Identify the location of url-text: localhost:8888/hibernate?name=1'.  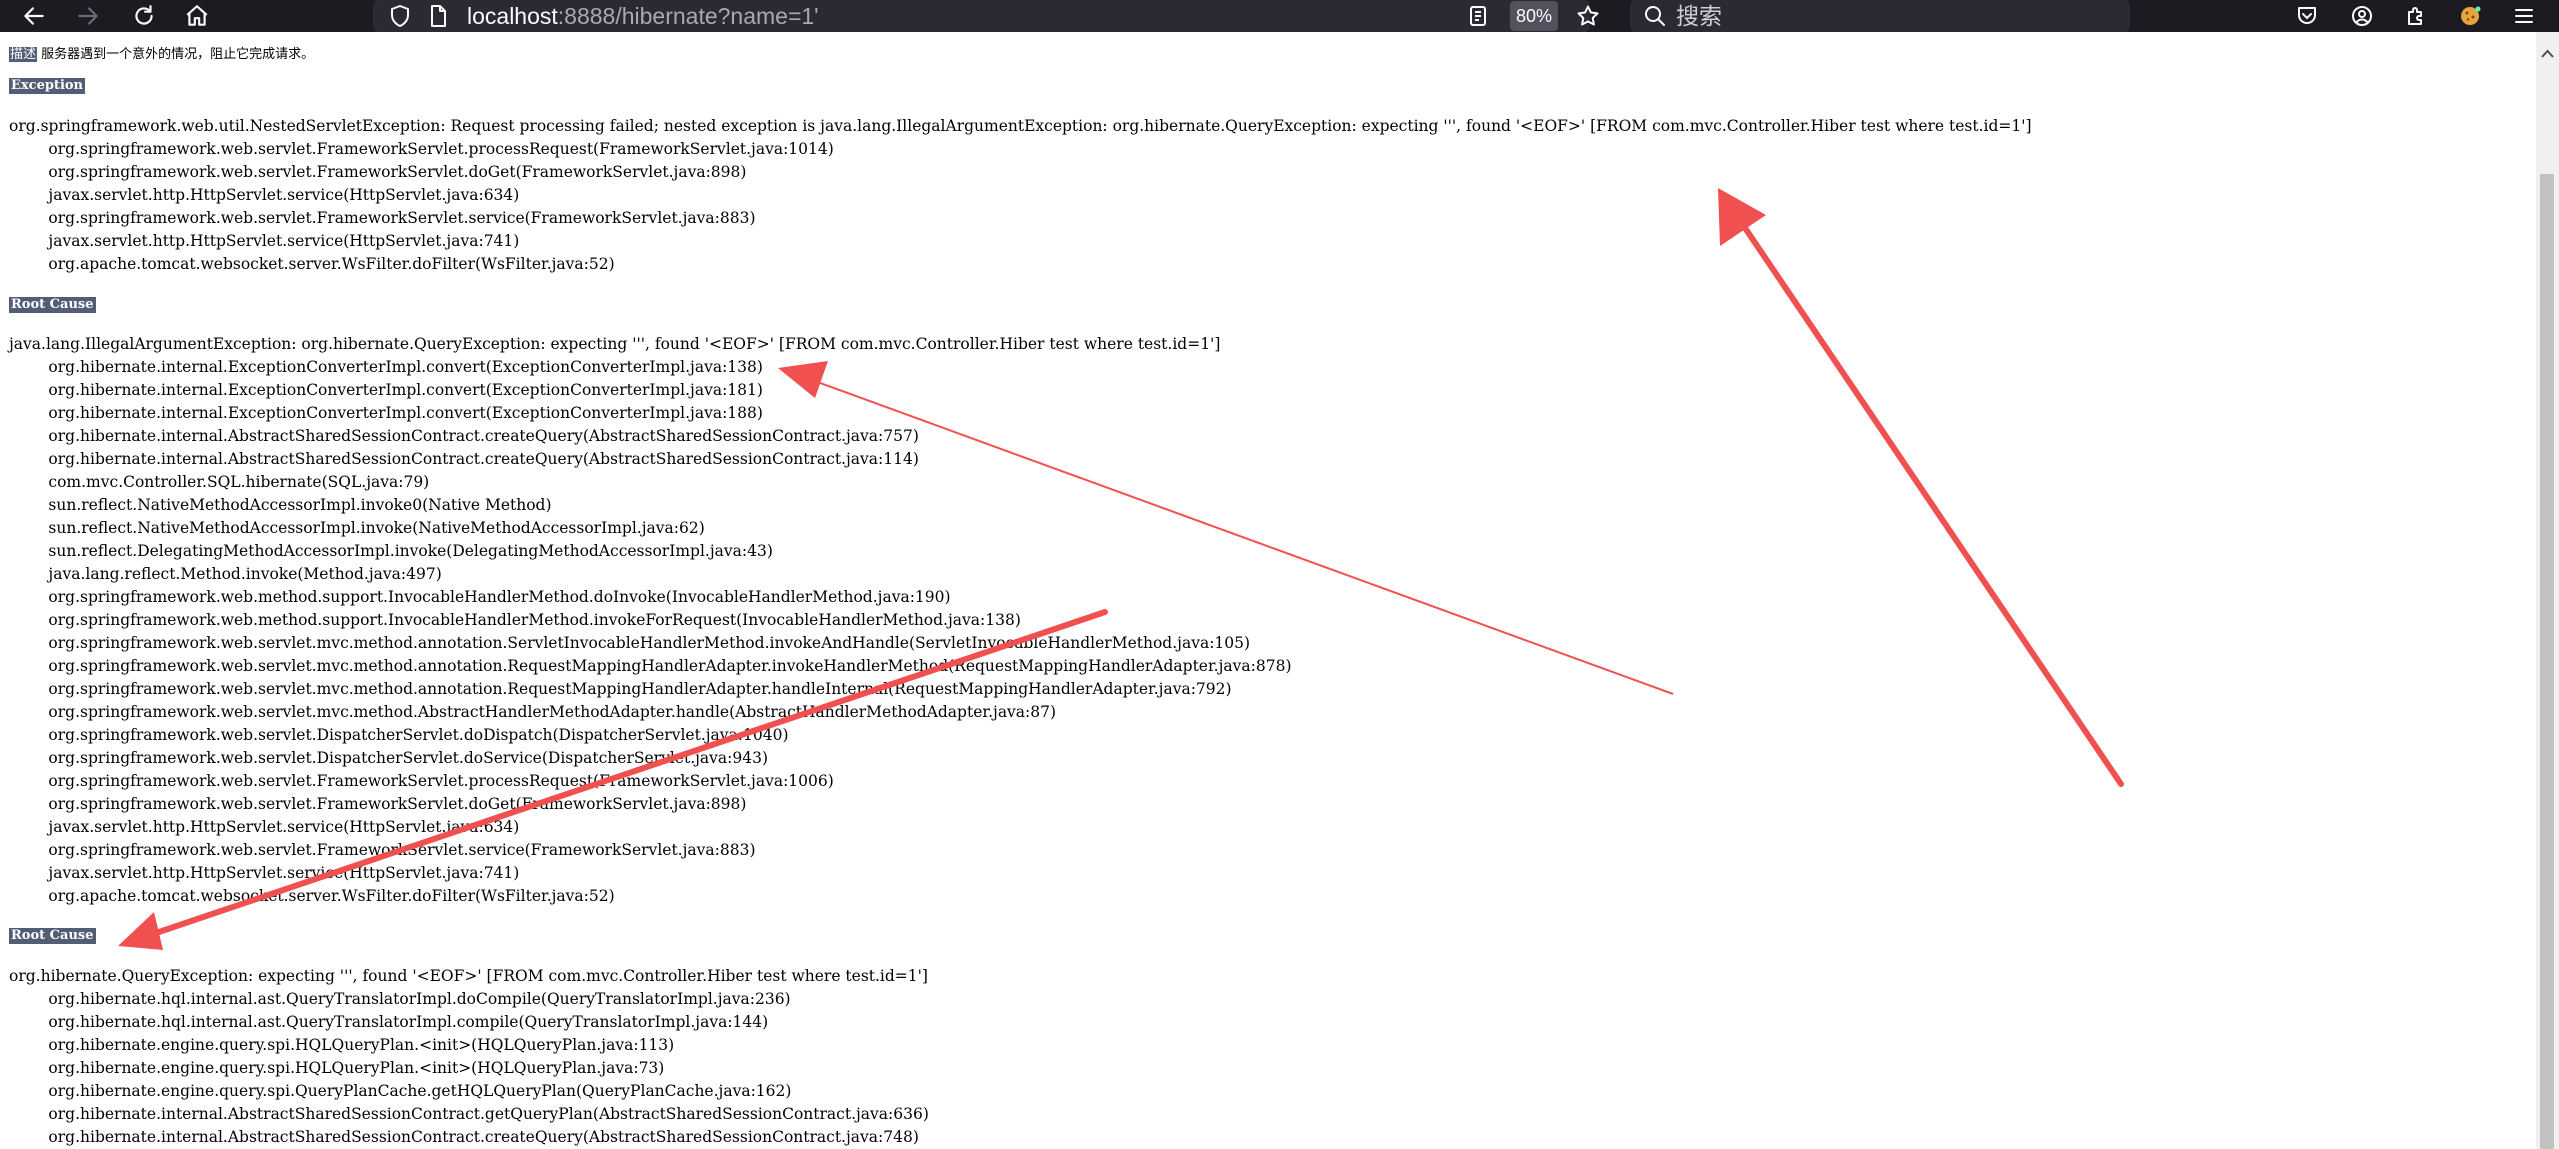
(643, 16).